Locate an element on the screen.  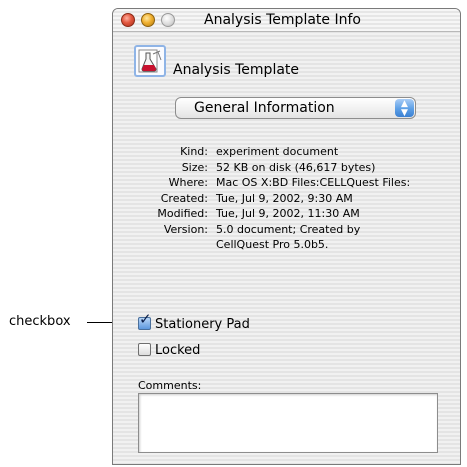
stationery-pad-checkbox: ✓ Stationery Pad is located at coordinates (194, 322).